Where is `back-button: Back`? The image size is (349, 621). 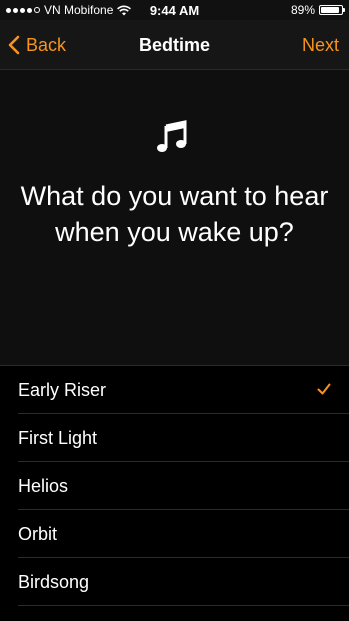 back-button: Back is located at coordinates (37, 45).